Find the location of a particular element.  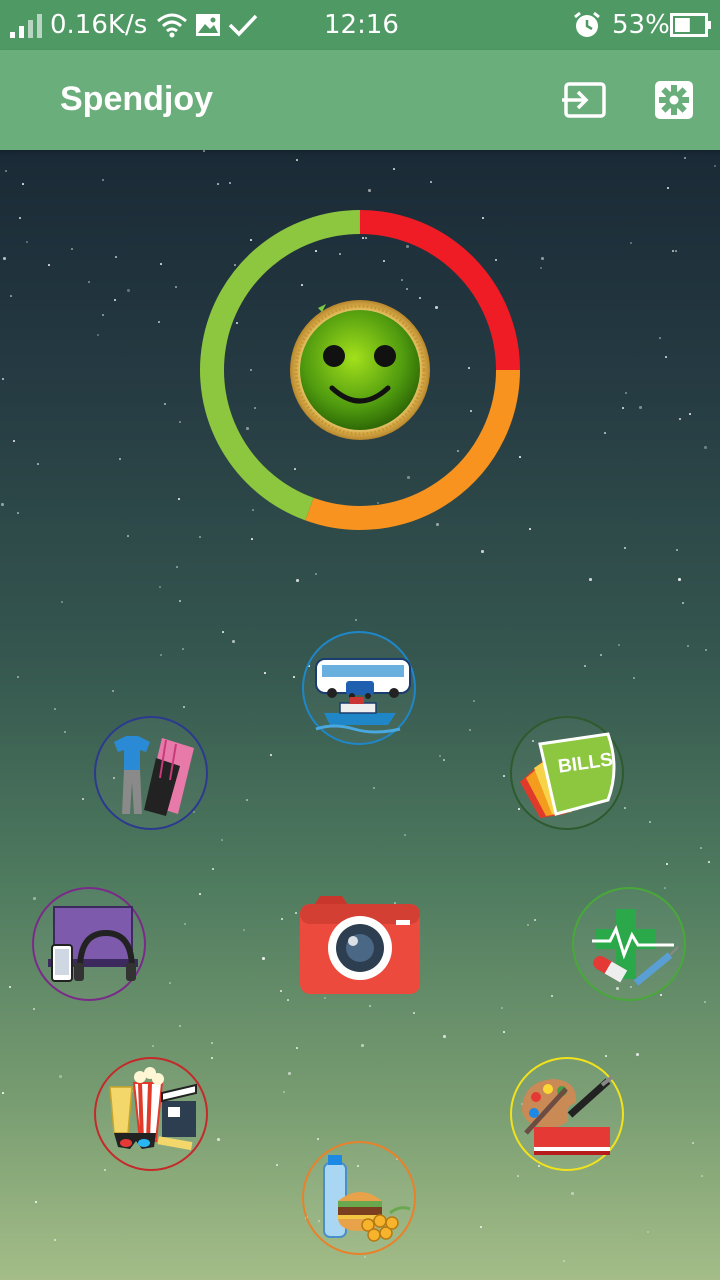

category-clothing-button is located at coordinates (151, 773).